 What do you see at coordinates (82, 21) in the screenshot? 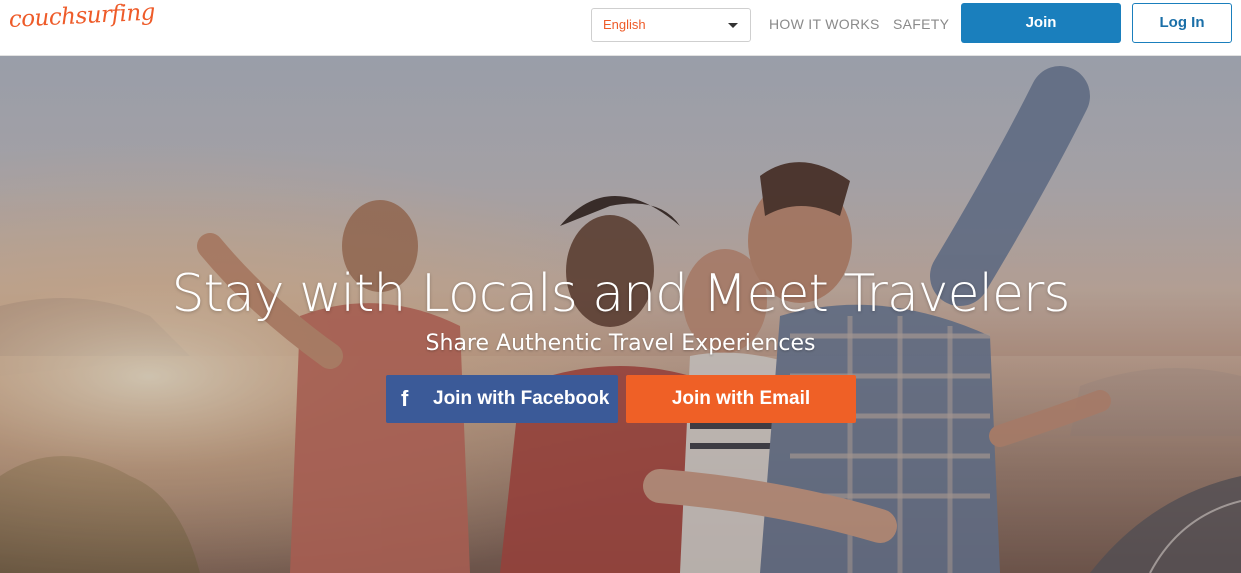
I see `couchsurfing-logo: couchsurfing` at bounding box center [82, 21].